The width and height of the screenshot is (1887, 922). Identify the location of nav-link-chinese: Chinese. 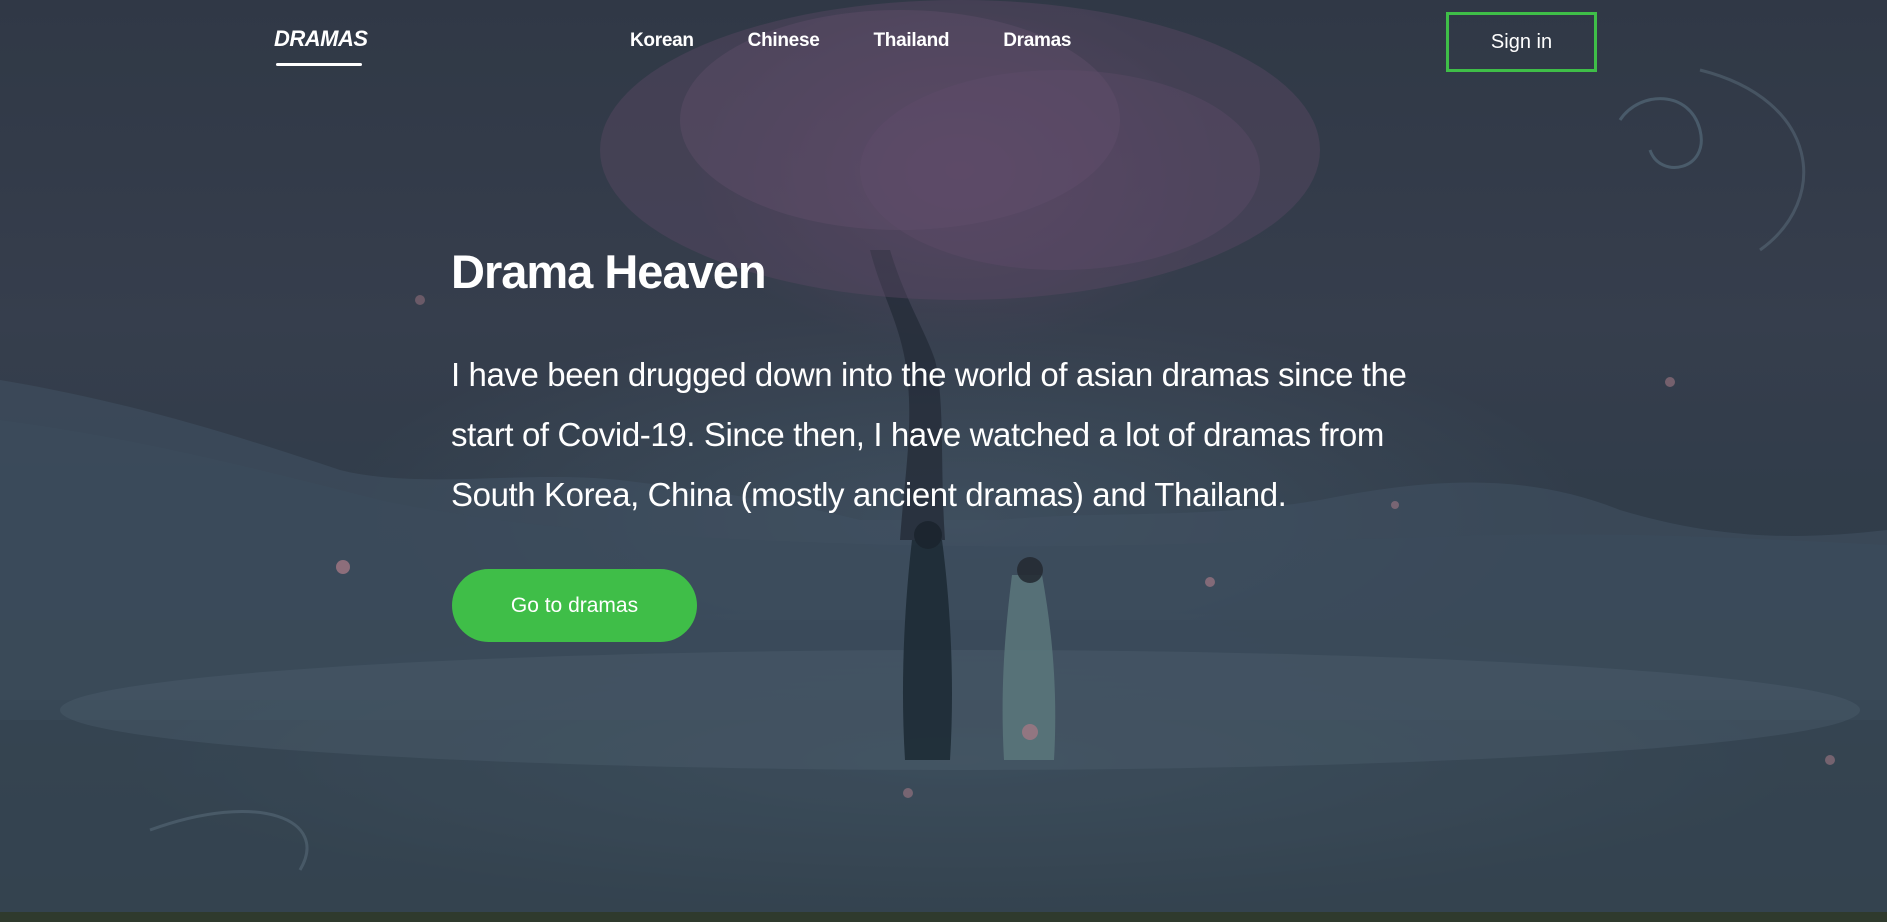
(784, 41).